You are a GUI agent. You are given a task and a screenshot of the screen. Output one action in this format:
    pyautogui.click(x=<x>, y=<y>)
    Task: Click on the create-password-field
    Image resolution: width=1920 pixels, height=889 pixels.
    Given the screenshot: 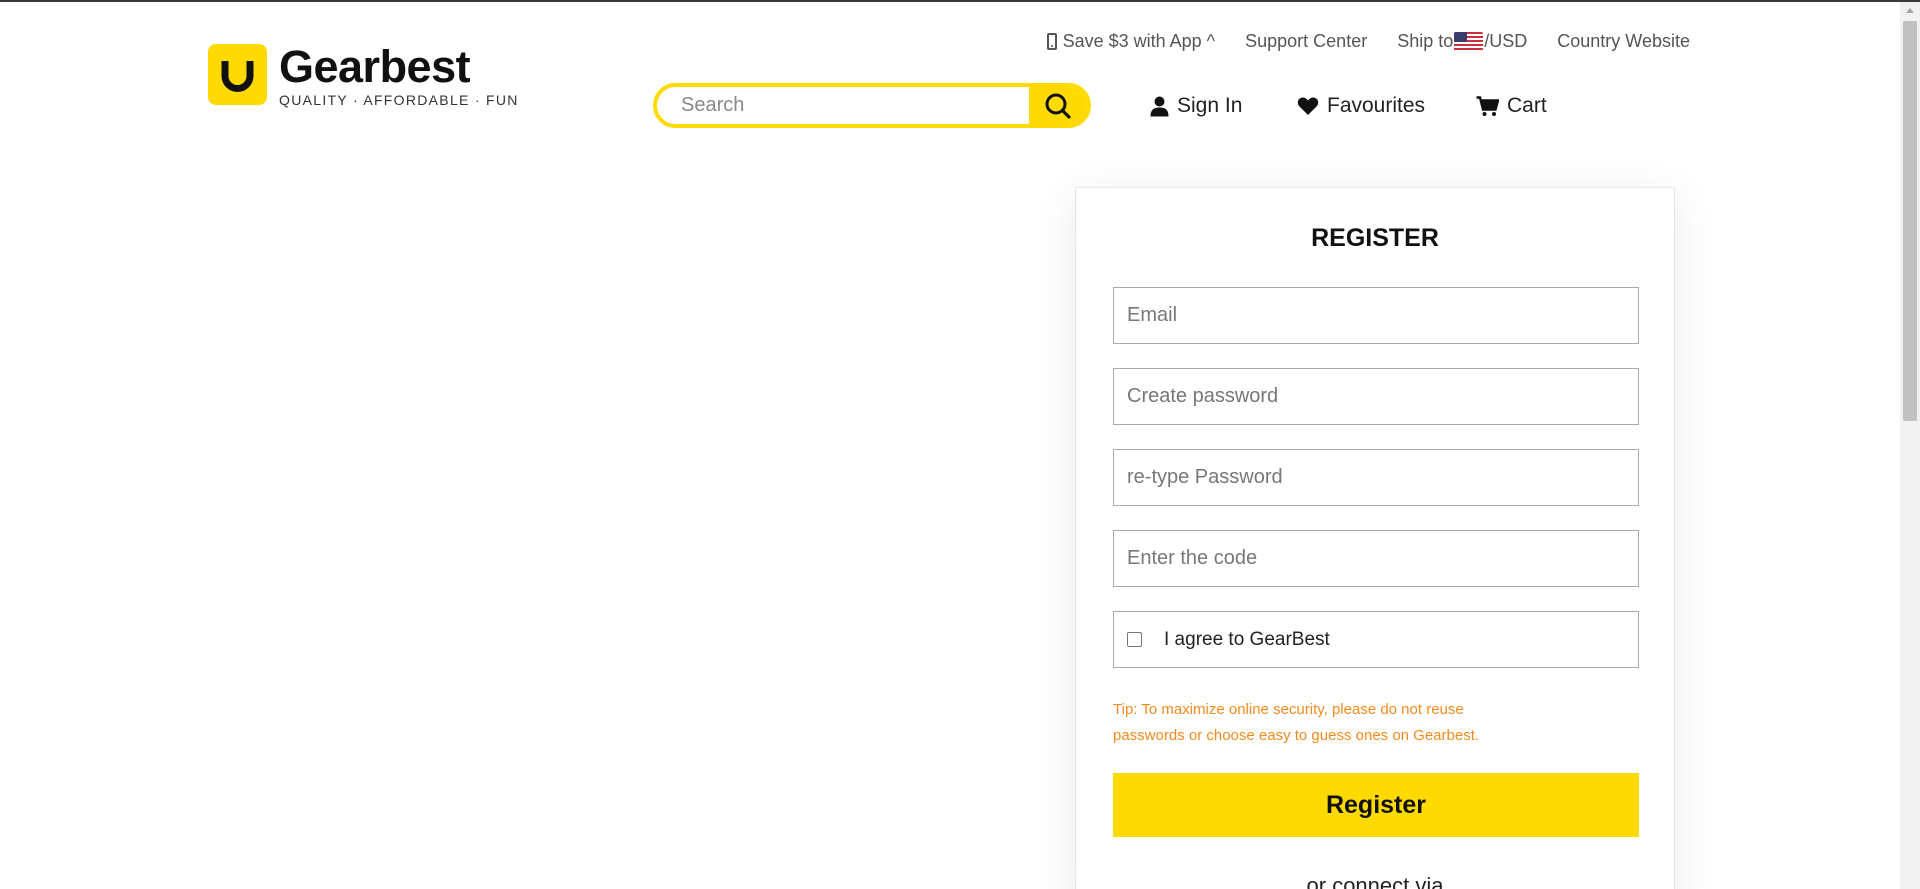 What is the action you would take?
    pyautogui.click(x=1376, y=396)
    